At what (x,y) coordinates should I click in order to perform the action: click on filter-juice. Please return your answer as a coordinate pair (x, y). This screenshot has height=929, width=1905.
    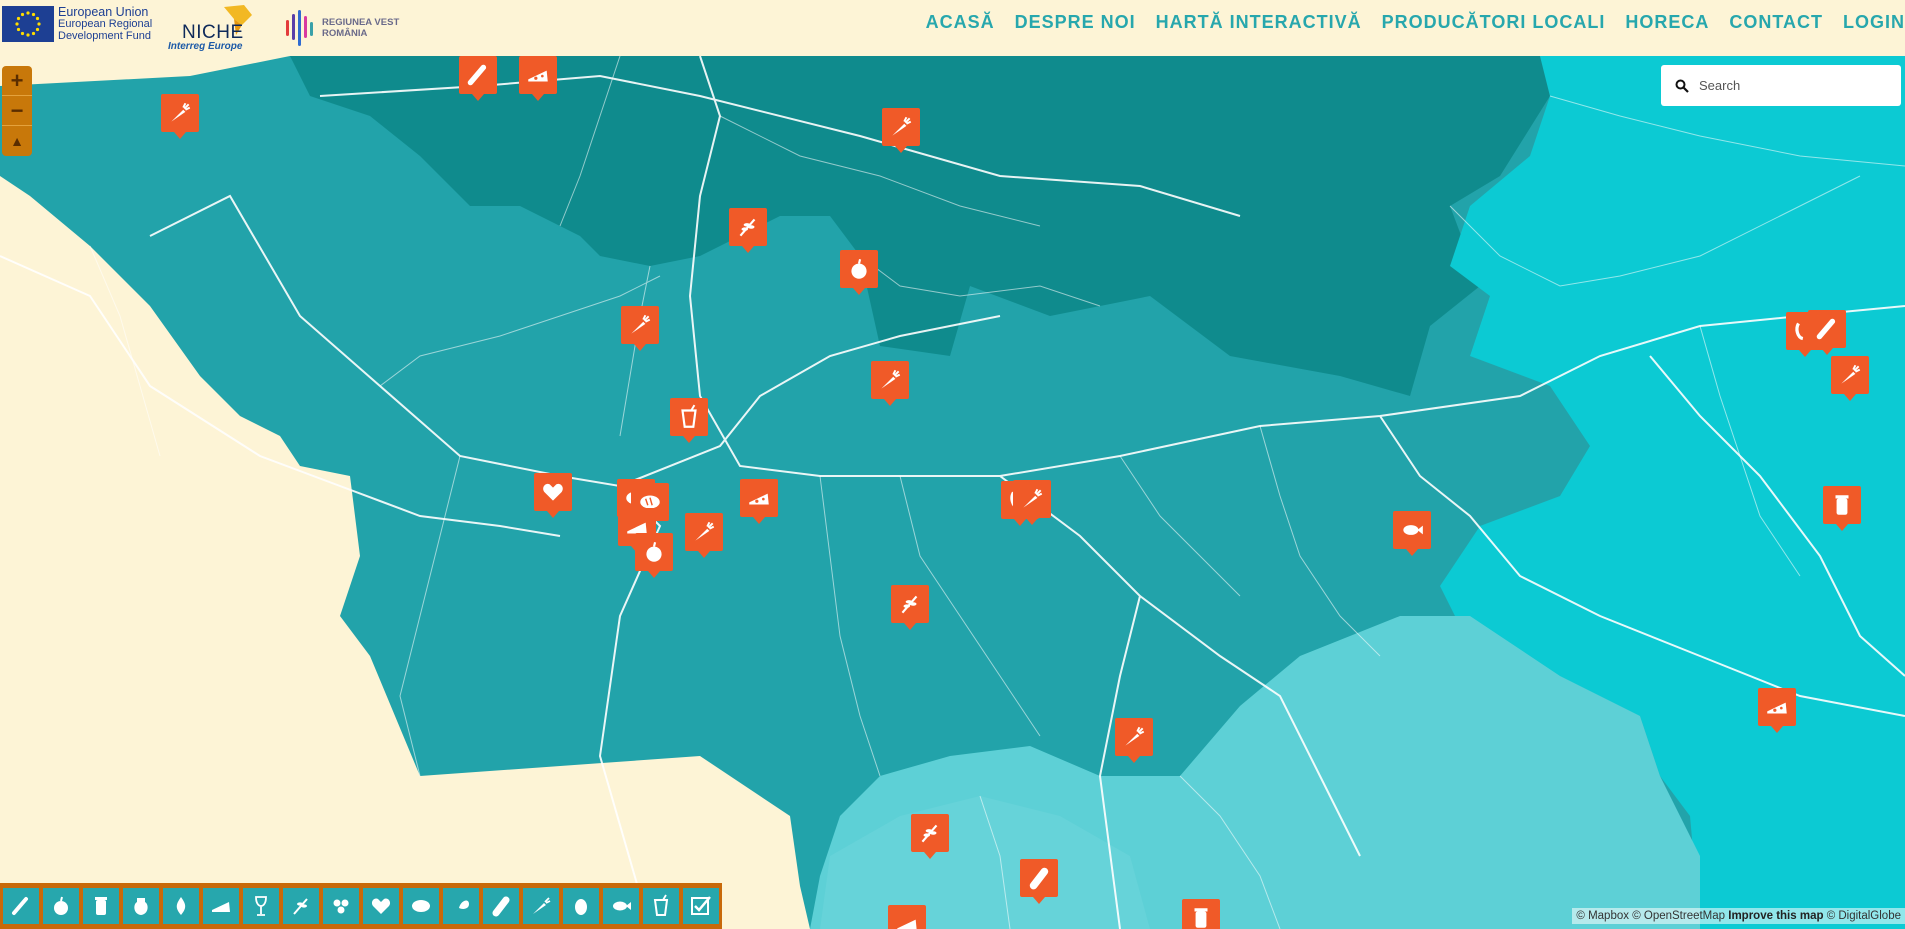
    Looking at the image, I should click on (661, 906).